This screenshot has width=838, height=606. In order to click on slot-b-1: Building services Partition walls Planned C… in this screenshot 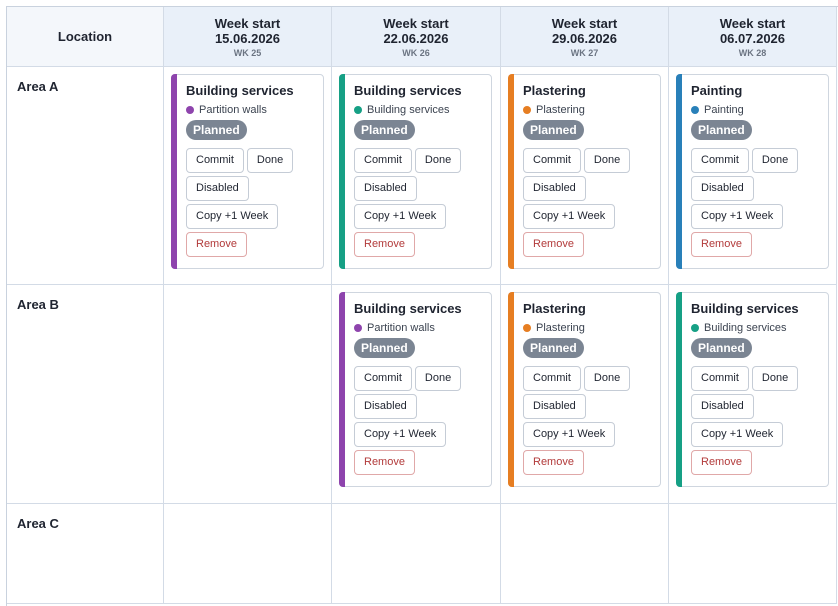, I will do `click(416, 394)`.